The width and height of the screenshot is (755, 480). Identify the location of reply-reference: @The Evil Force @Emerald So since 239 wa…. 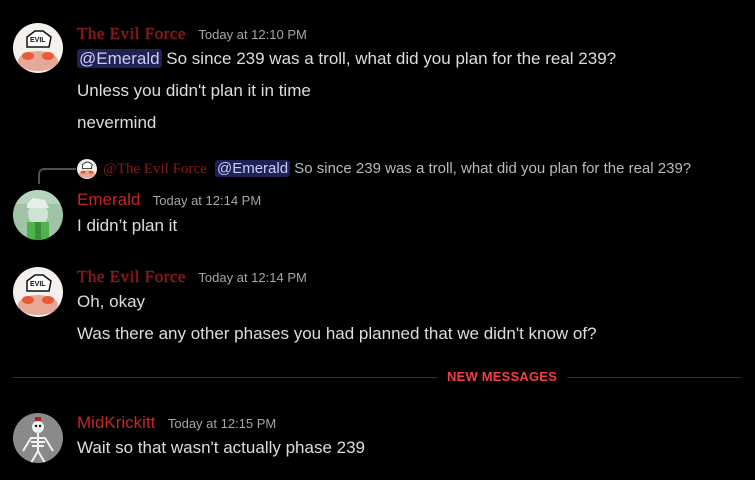
(377, 170).